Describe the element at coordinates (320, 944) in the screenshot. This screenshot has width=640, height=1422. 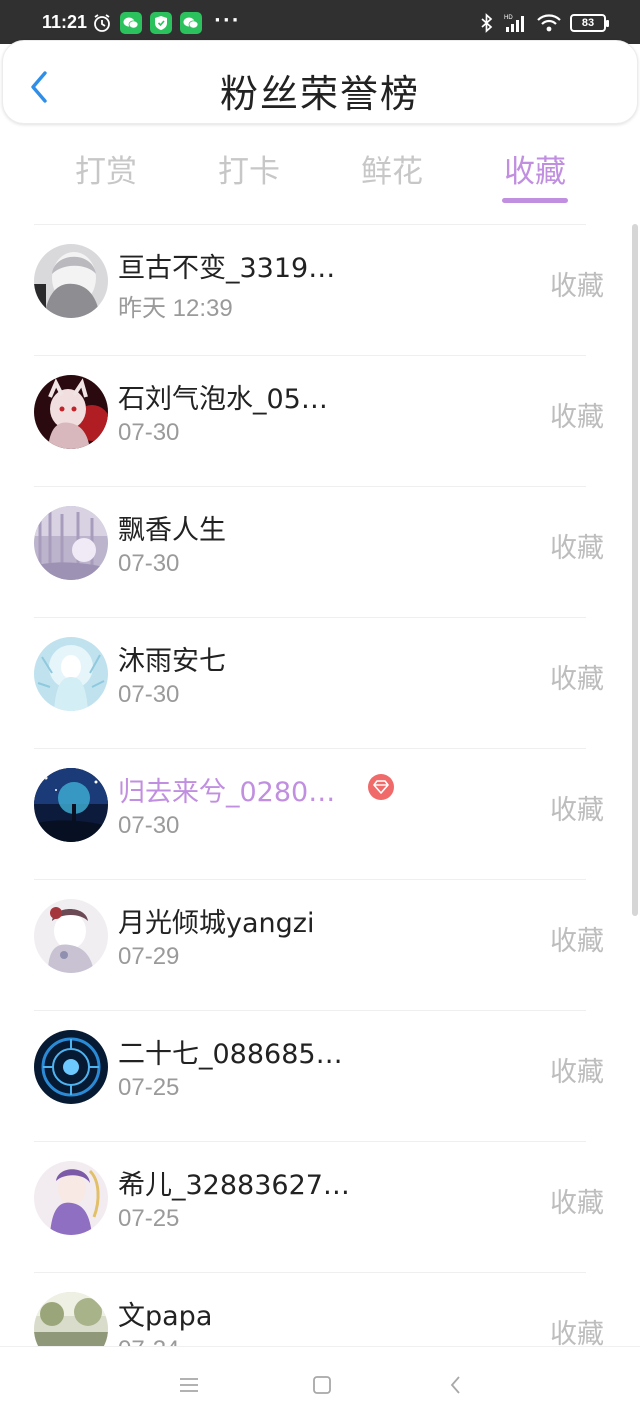
I see `list-item: 月光倾城yangzi 07-29 收藏` at that location.